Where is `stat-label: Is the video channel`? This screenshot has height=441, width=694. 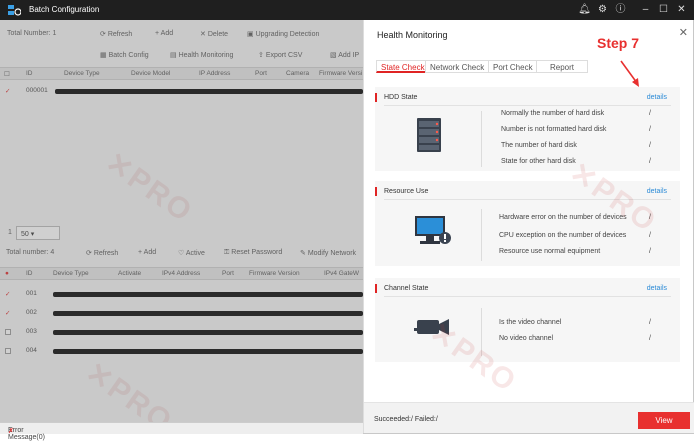 stat-label: Is the video channel is located at coordinates (530, 322).